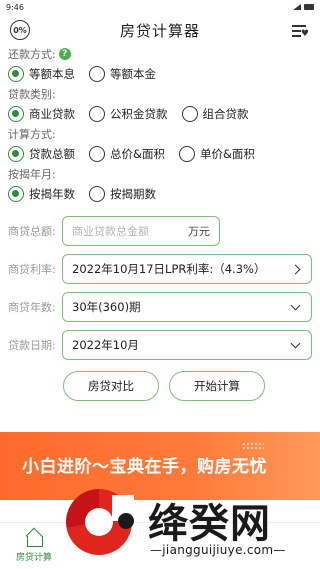 The image size is (320, 569). I want to click on term-type-section: 按揭年月: 按揭年数 按揭期数, so click(160, 186).